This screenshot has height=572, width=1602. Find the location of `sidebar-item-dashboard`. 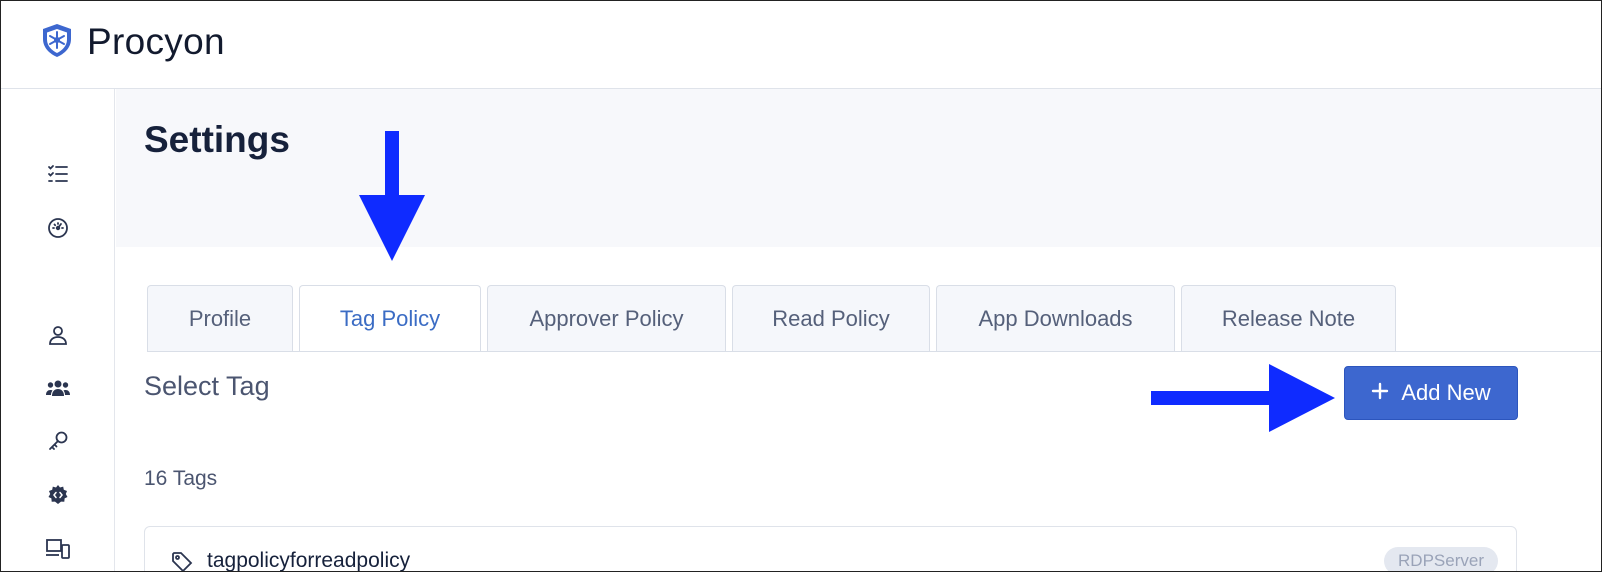

sidebar-item-dashboard is located at coordinates (58, 230).